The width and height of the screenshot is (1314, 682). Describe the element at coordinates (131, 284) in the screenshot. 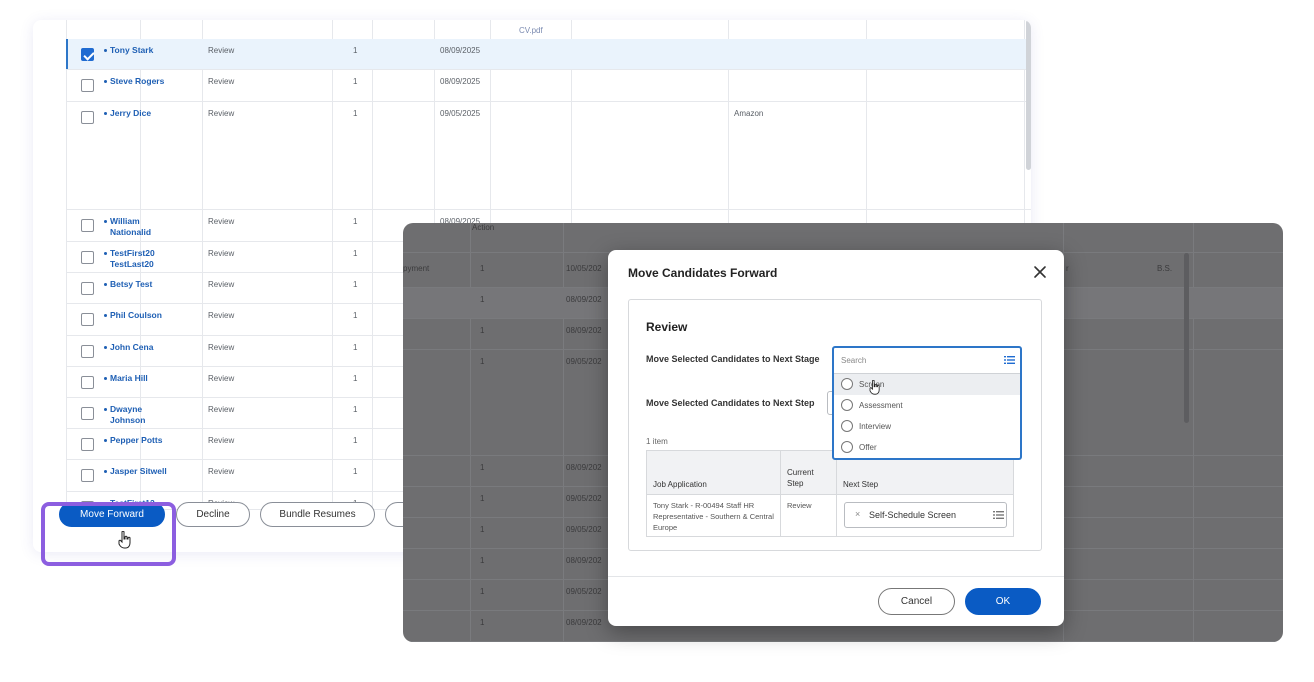

I see `candidate-name: Betsy Test` at that location.